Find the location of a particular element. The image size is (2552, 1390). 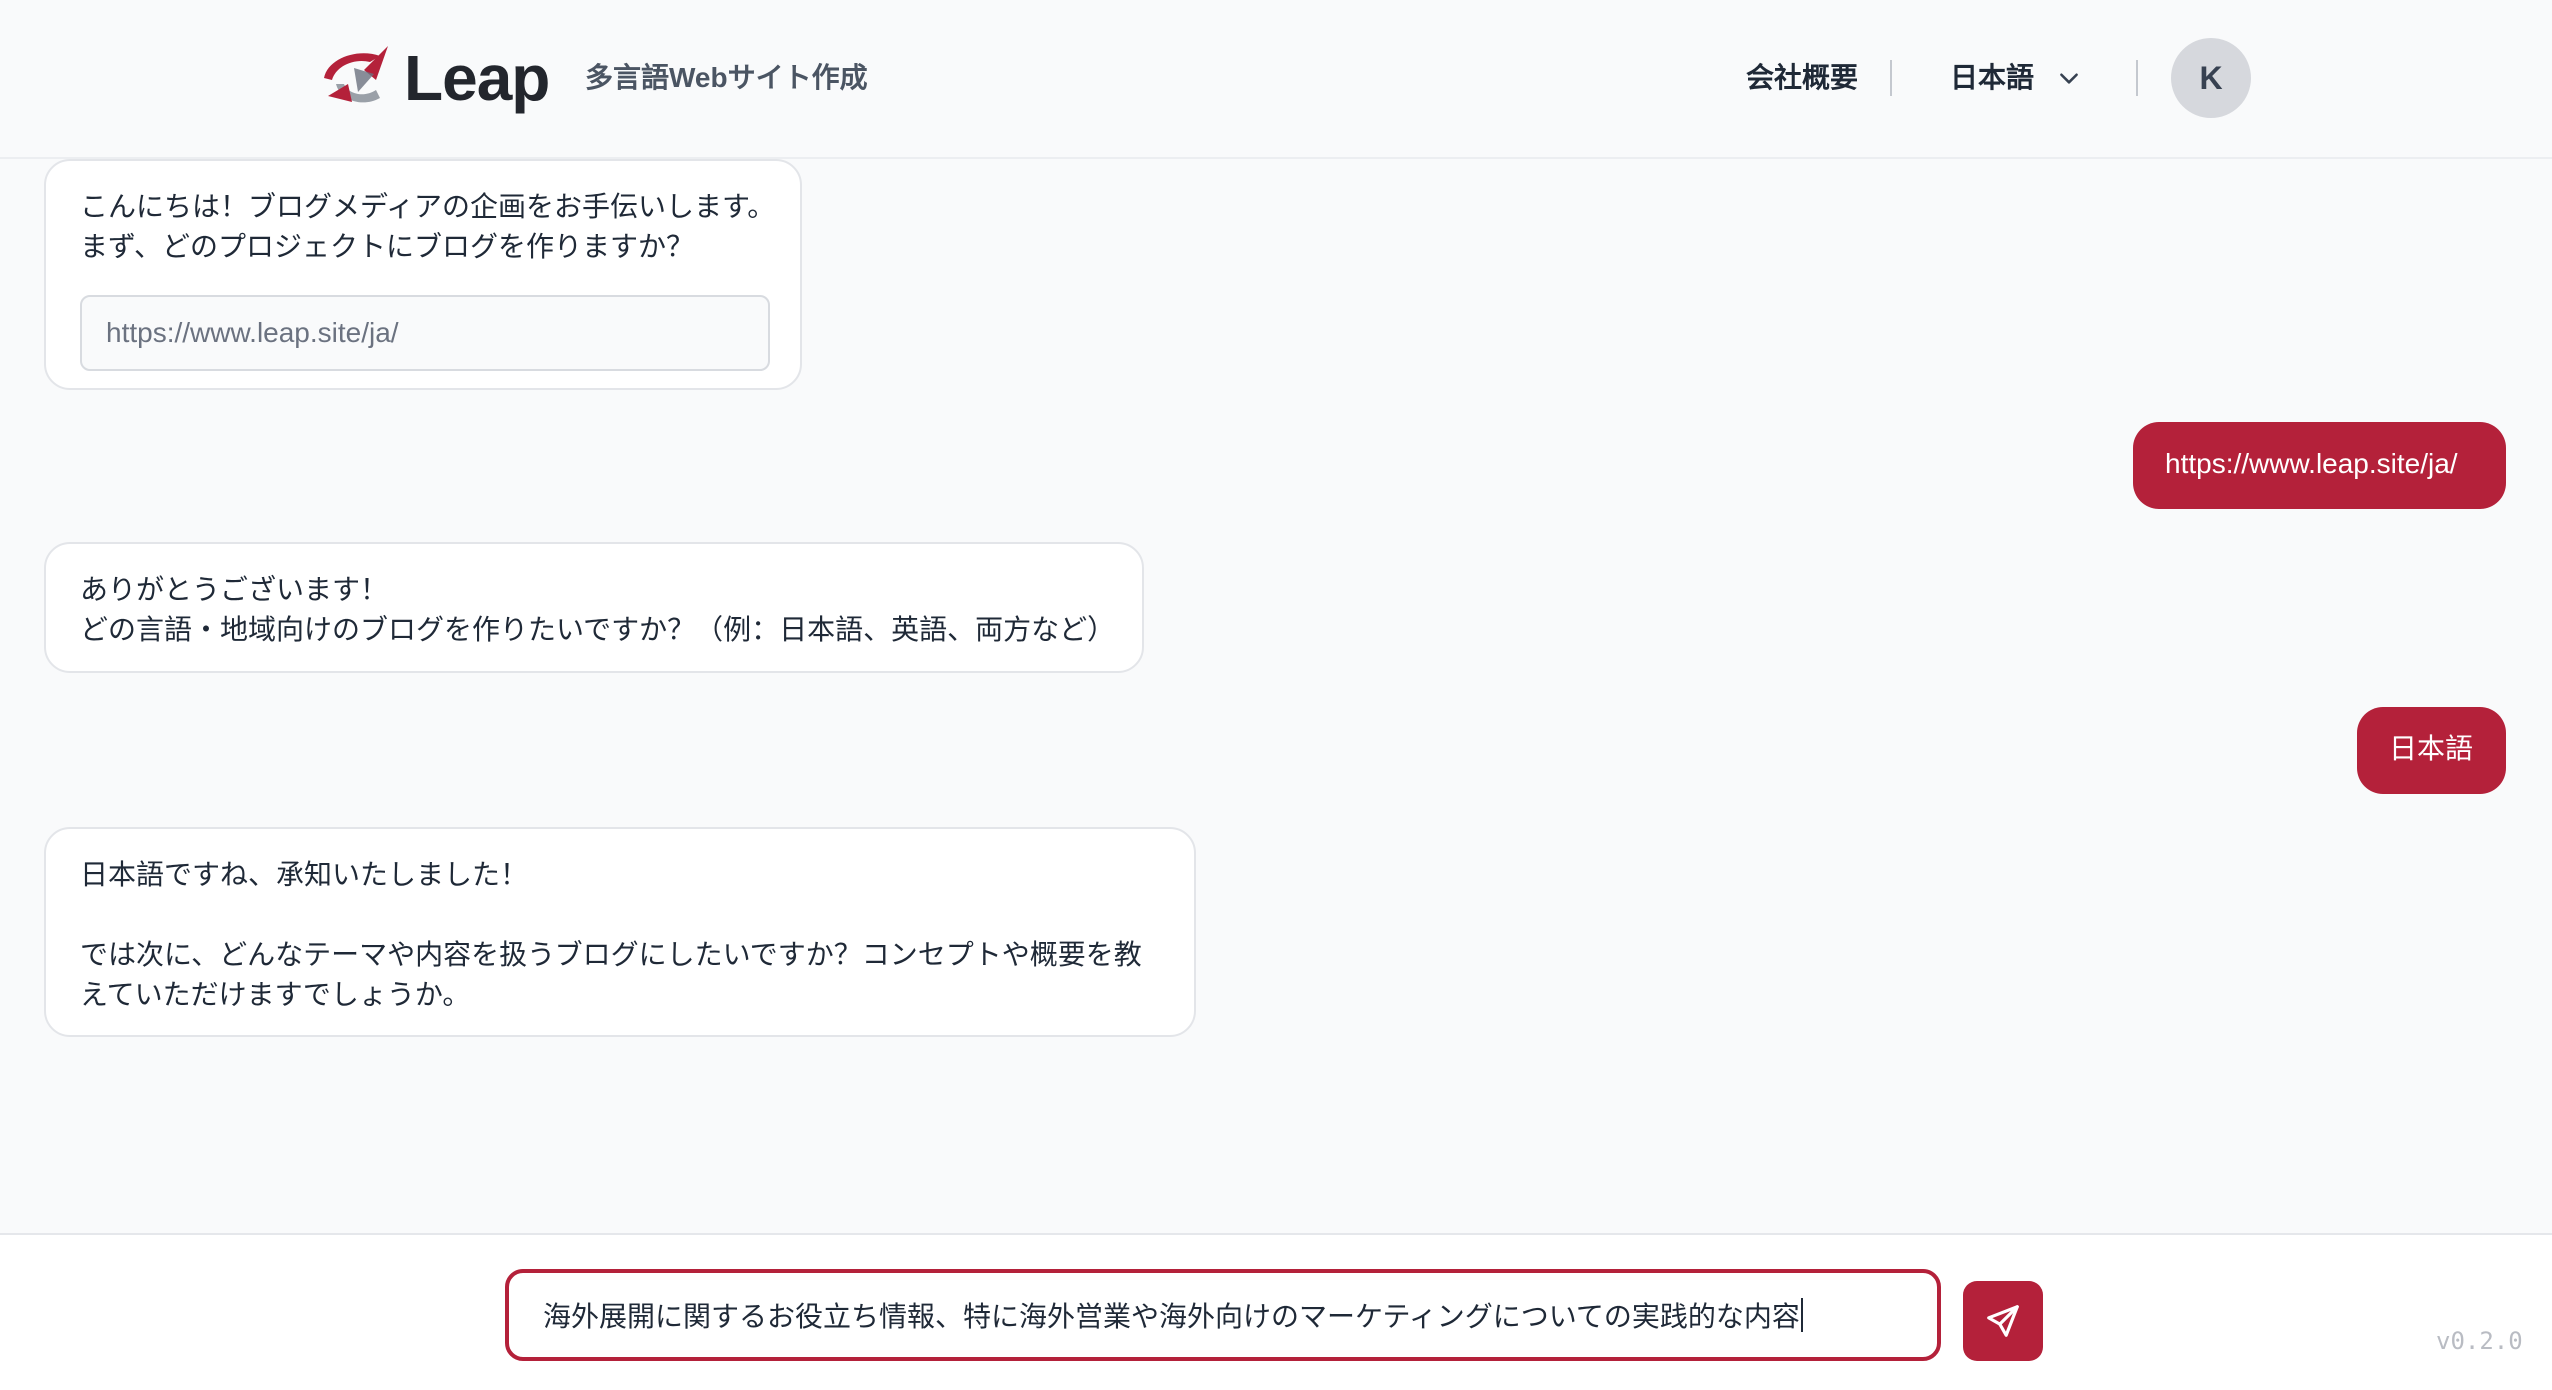

version-label: v0.2.0 is located at coordinates (2479, 1341).